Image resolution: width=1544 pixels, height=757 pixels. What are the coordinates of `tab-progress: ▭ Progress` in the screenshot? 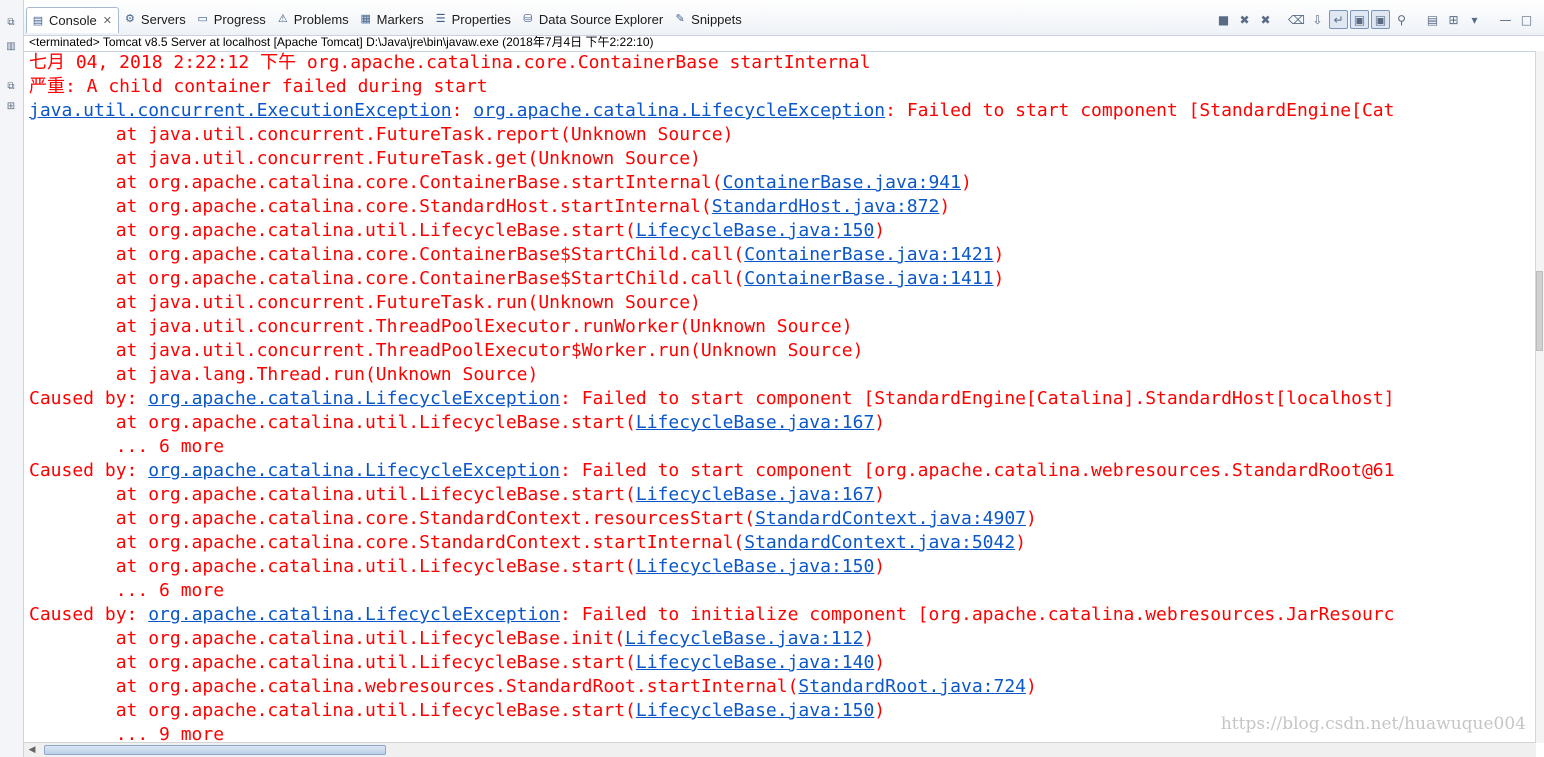 It's located at (232, 19).